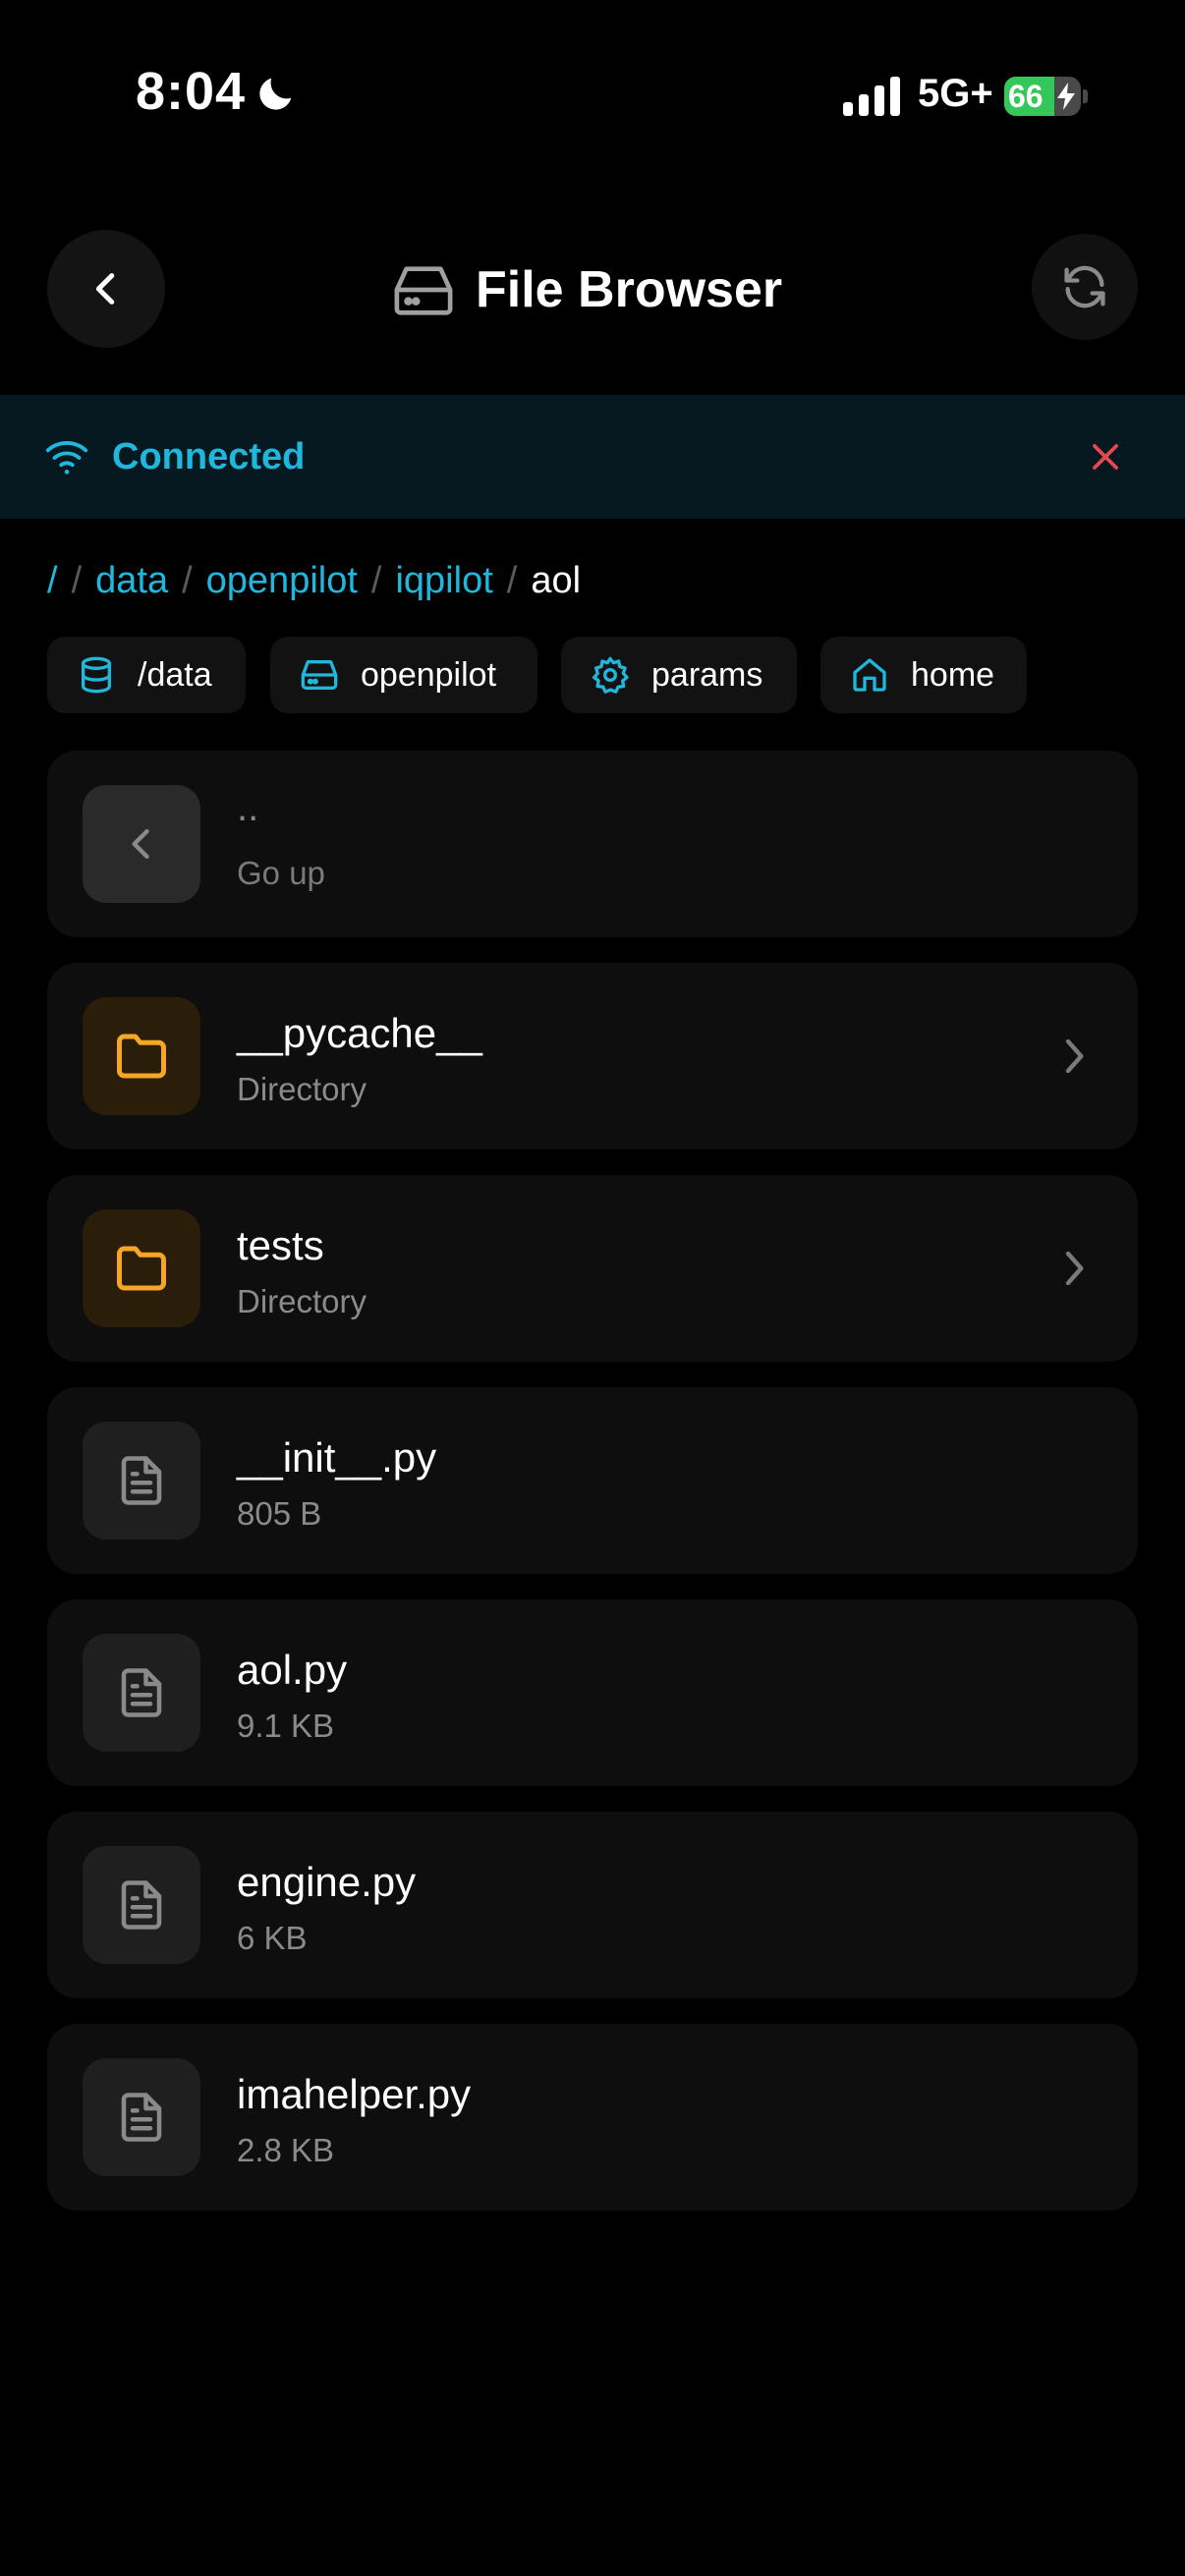 The height and width of the screenshot is (2576, 1185). I want to click on breadcrumb: / / data / openpilot / iqpilot / aol, so click(314, 580).